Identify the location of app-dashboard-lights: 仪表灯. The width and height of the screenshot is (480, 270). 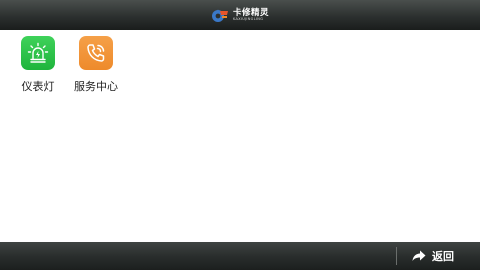
(38, 65).